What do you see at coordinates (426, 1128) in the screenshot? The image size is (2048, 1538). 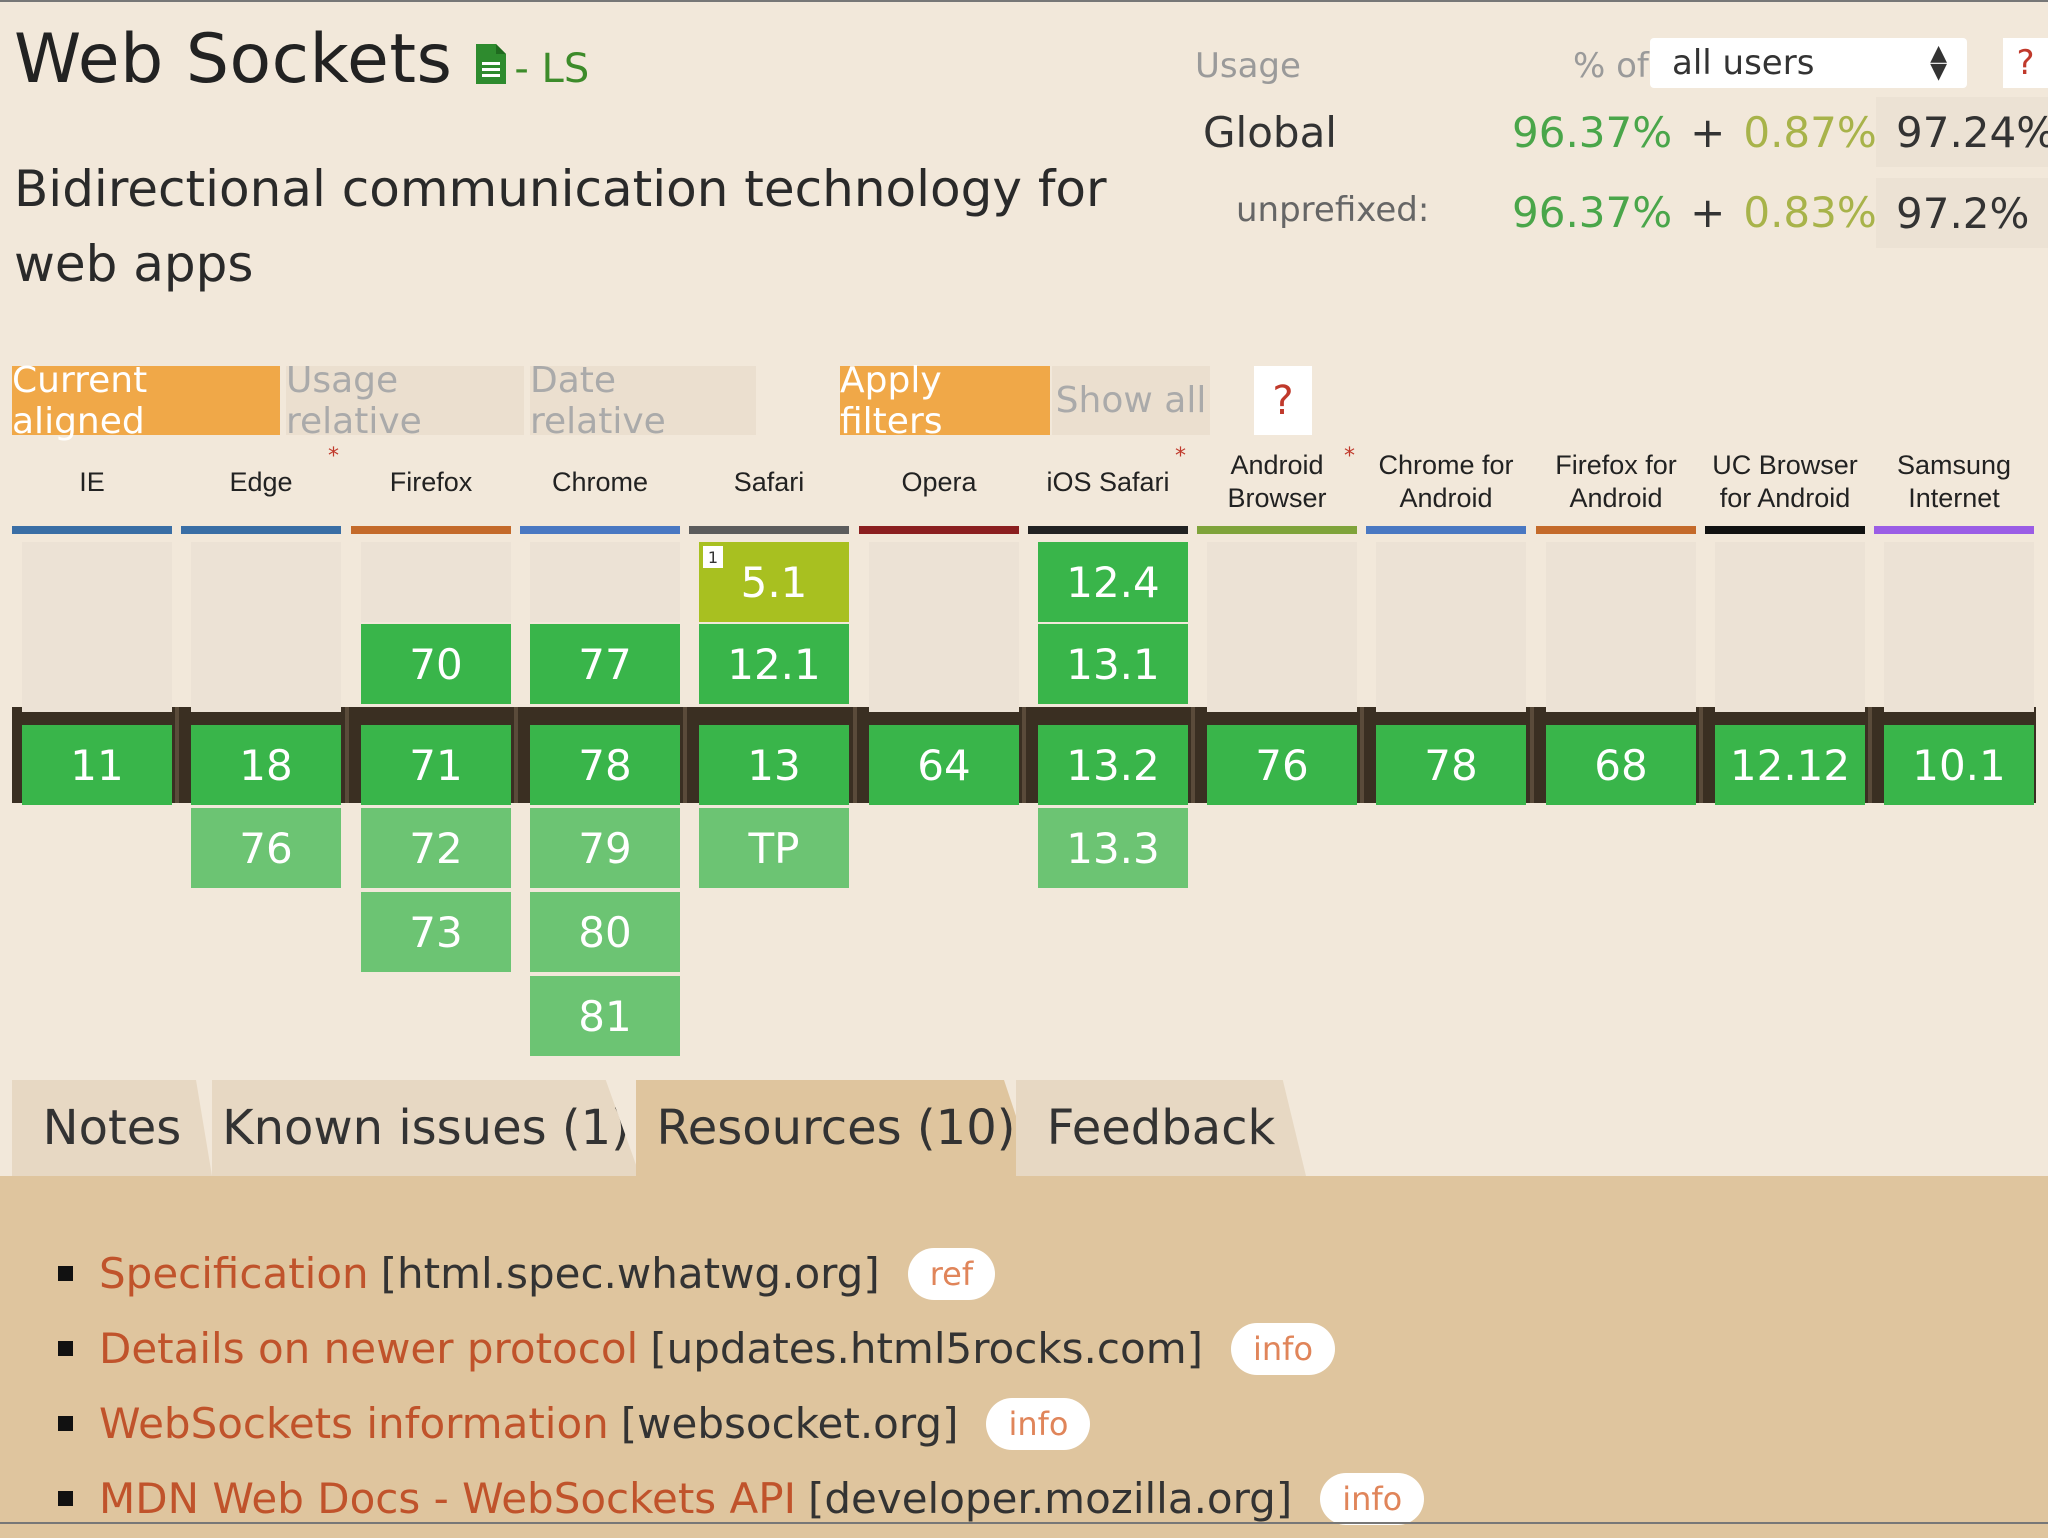 I see `tab-known-issues: Known issues (1)` at bounding box center [426, 1128].